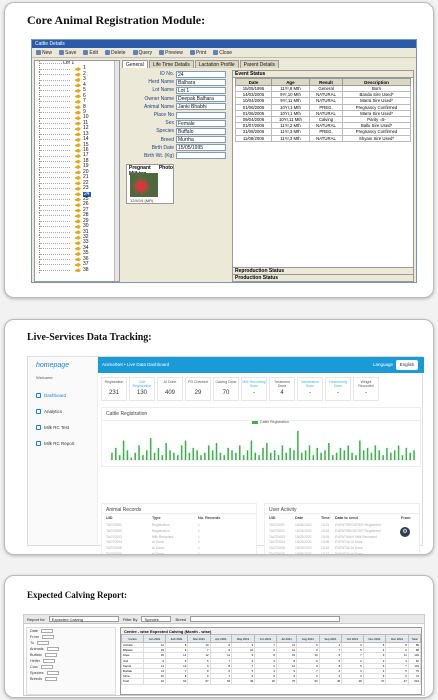 The width and height of the screenshot is (438, 700). What do you see at coordinates (44, 53) in the screenshot?
I see `toolbar-button-new: New` at bounding box center [44, 53].